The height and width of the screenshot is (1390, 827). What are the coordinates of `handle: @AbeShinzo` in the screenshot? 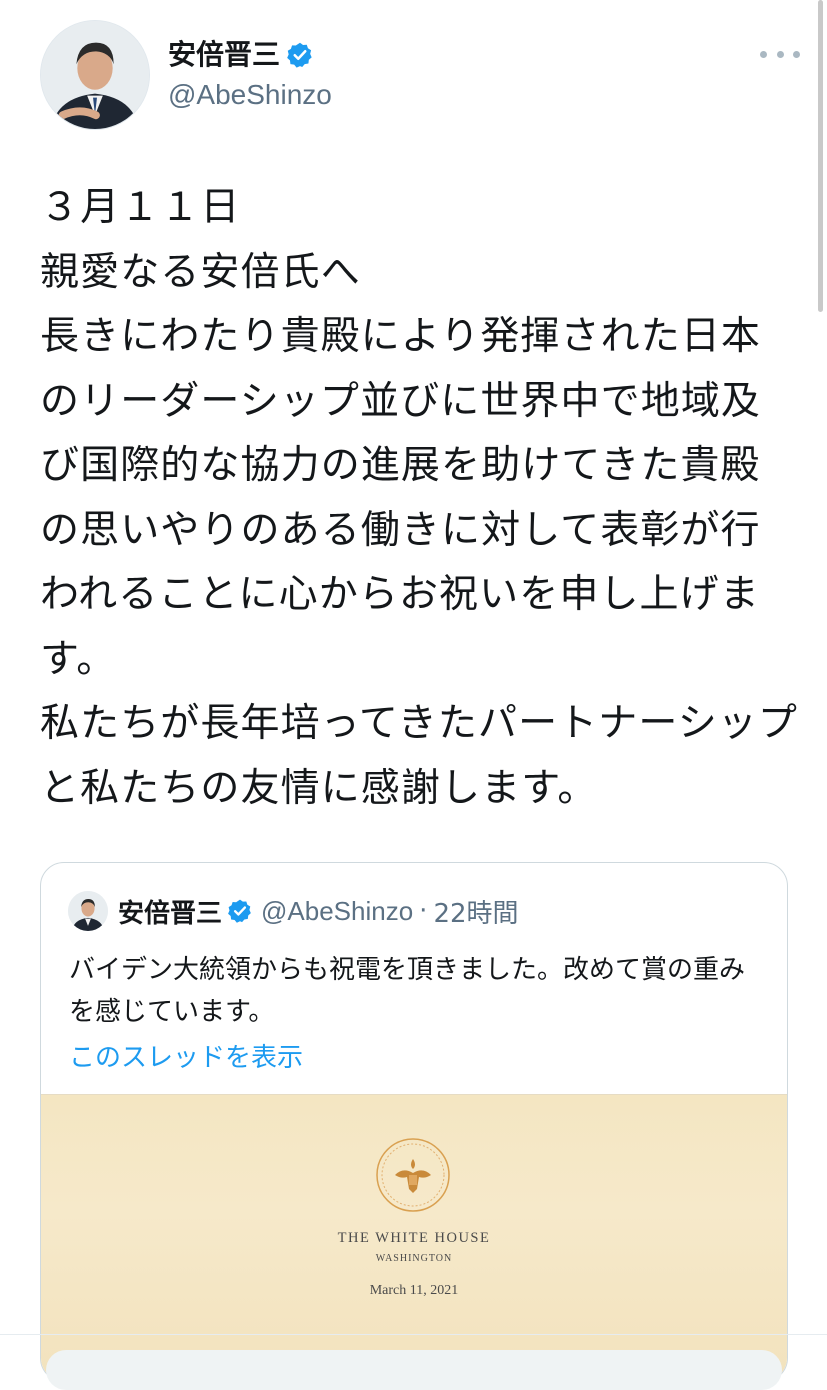 It's located at (250, 95).